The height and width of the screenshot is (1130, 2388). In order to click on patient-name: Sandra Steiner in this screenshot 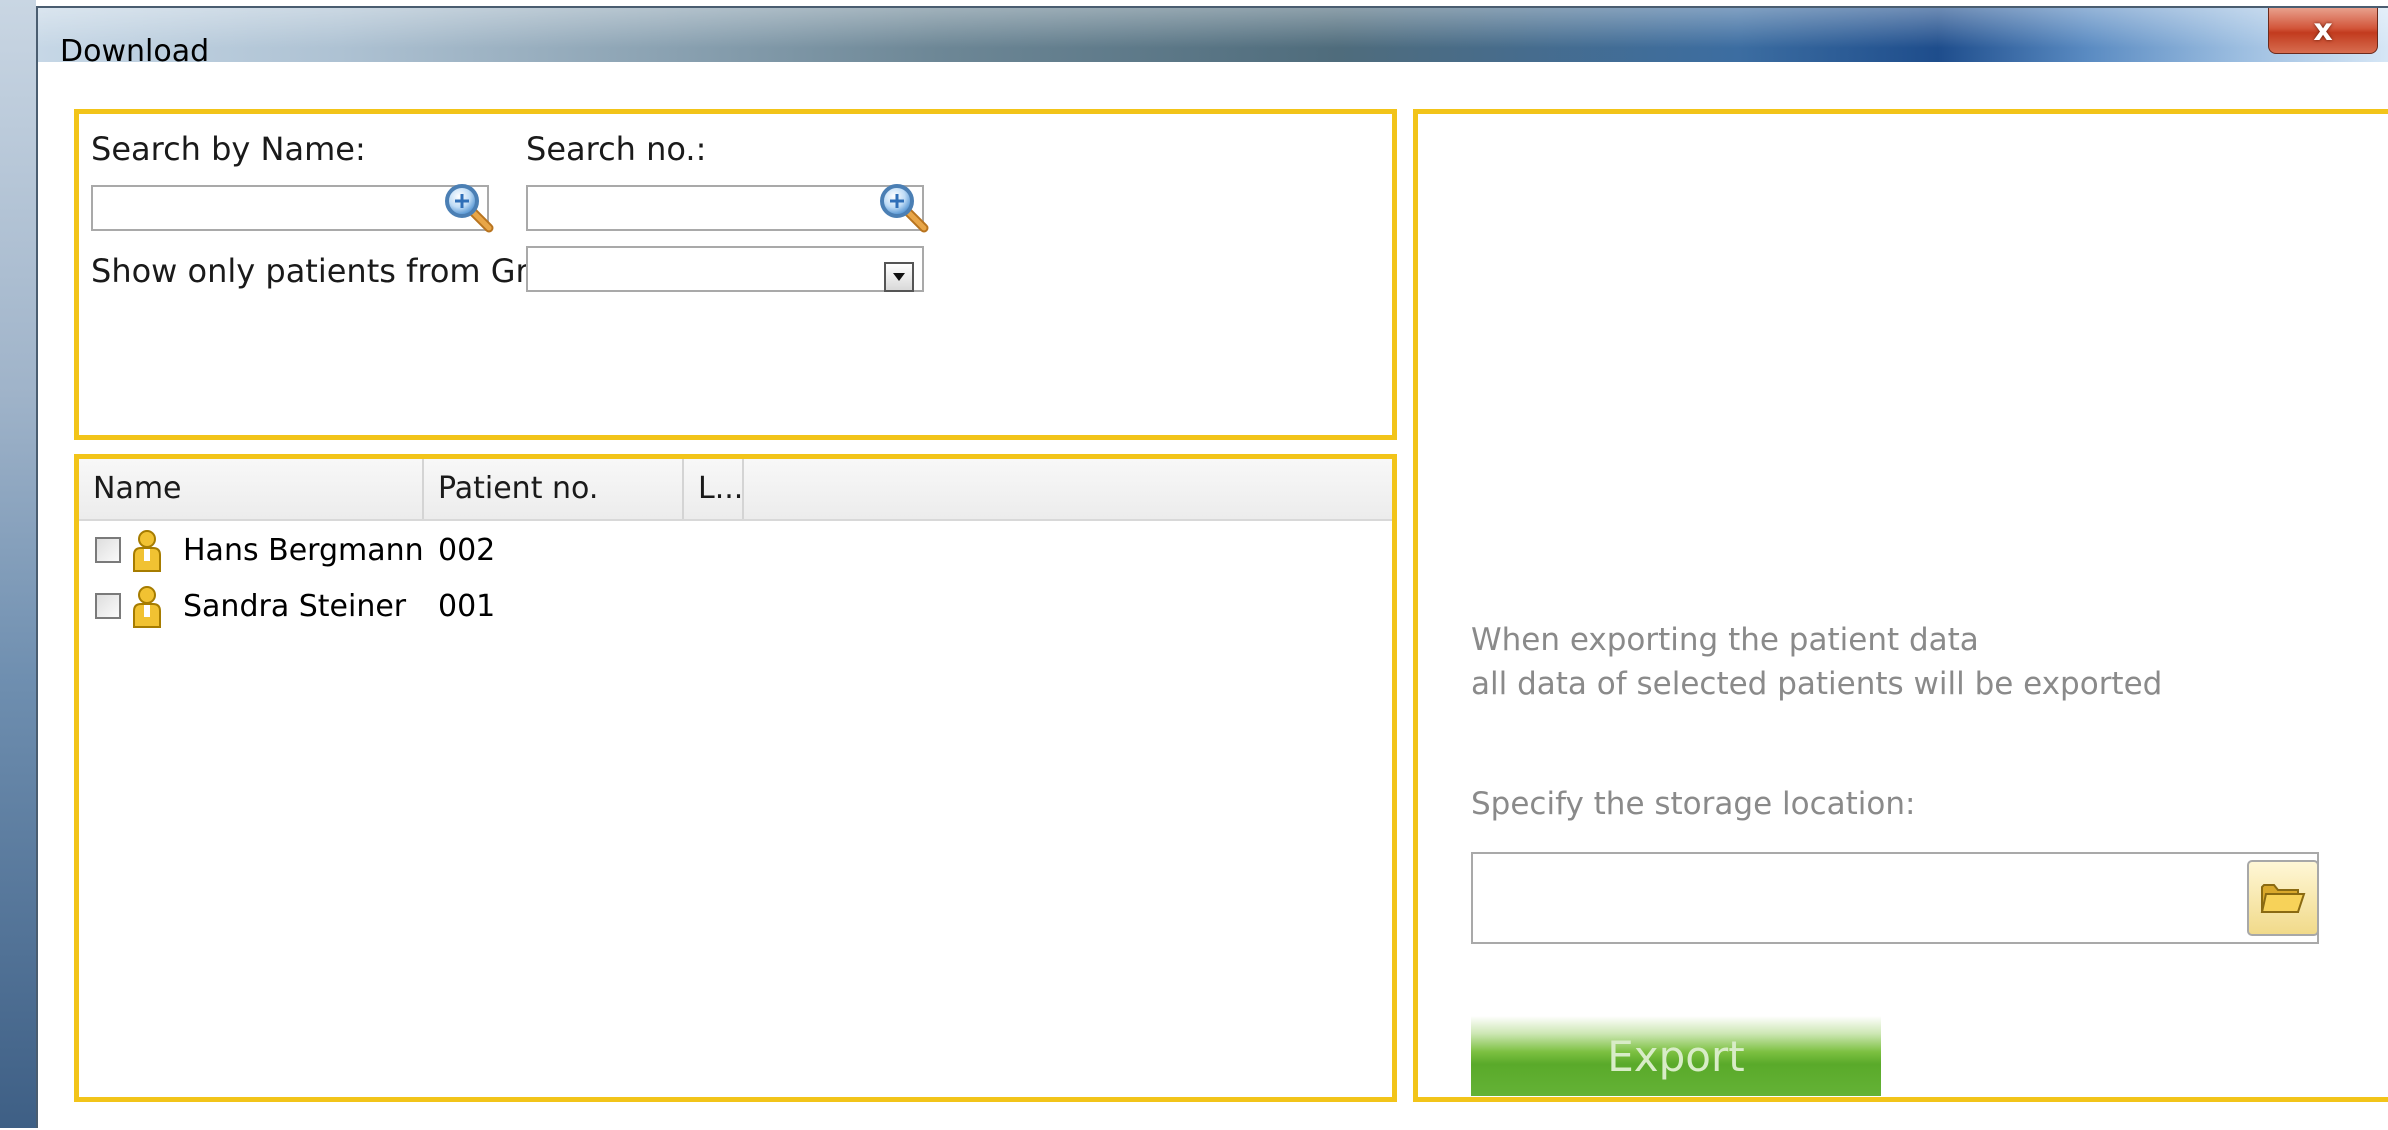, I will do `click(295, 606)`.